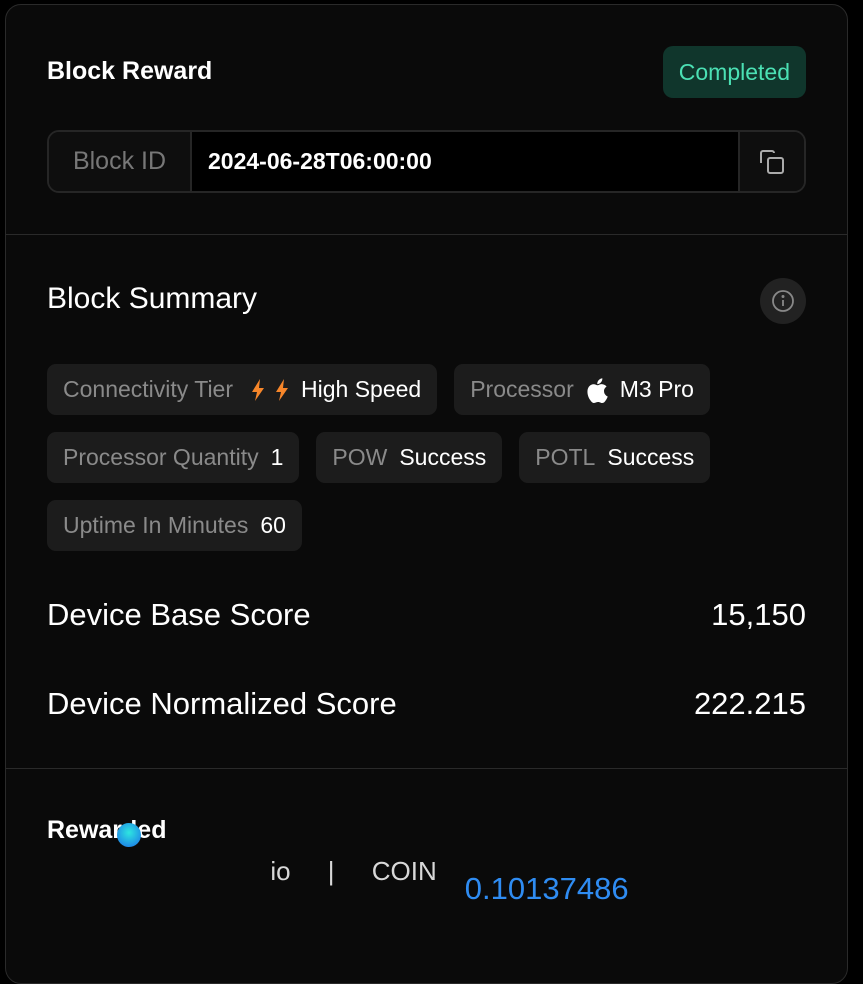  I want to click on copy-button, so click(771, 161).